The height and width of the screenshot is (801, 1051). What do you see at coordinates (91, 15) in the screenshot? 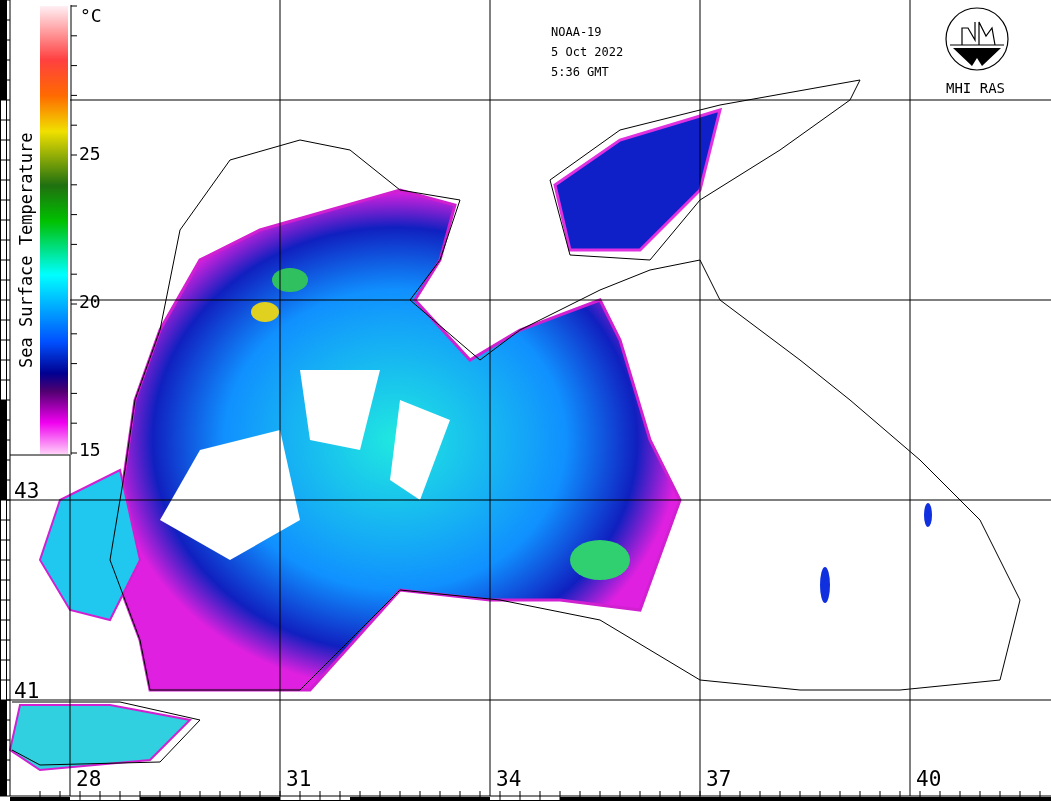
I see `unit-label: °C` at bounding box center [91, 15].